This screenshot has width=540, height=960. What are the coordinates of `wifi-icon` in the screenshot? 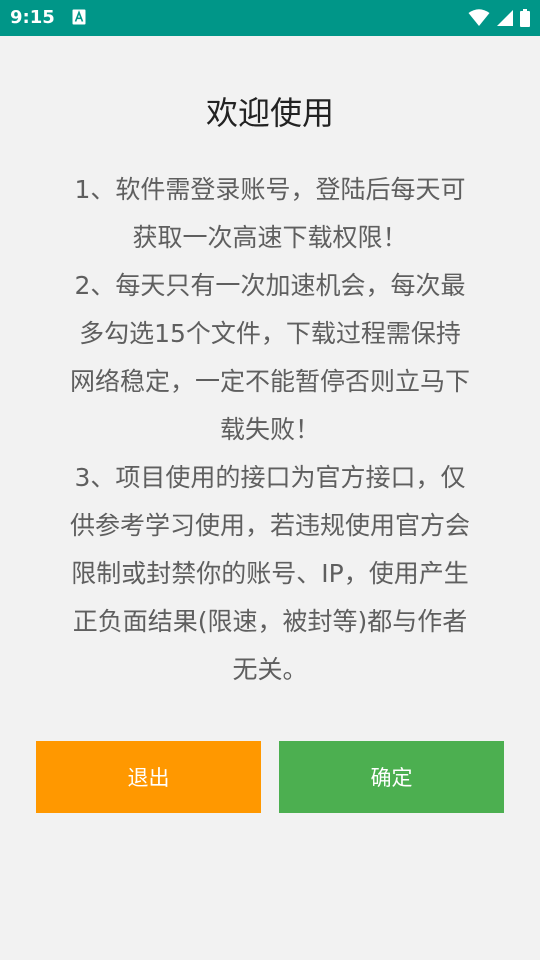 It's located at (479, 17).